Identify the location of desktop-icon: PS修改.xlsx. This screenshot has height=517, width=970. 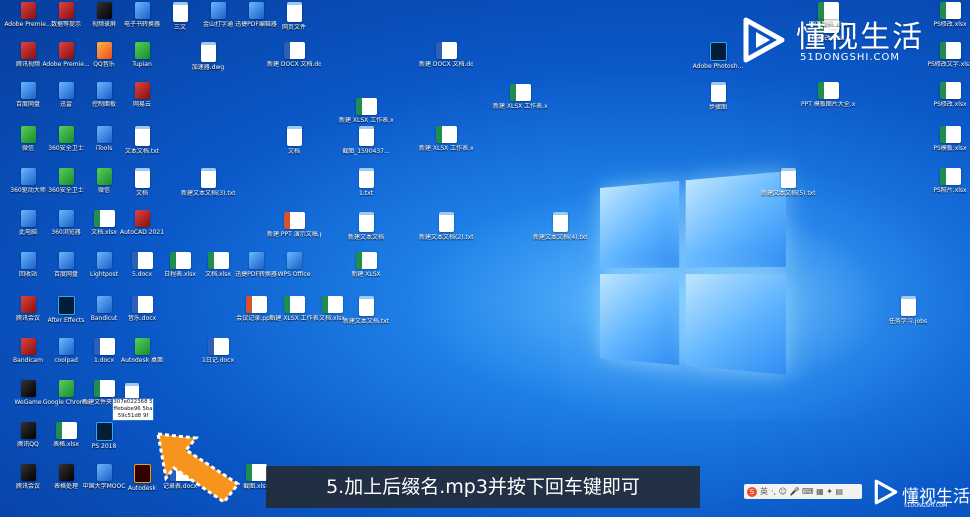
(946, 95).